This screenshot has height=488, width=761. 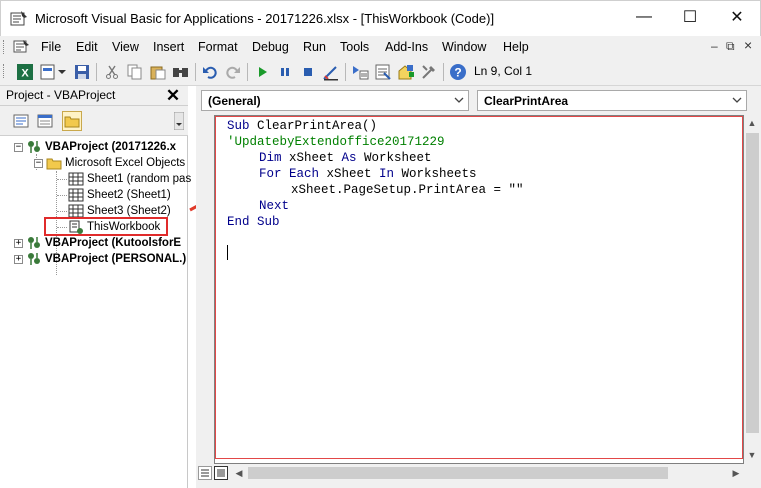 What do you see at coordinates (54, 164) in the screenshot?
I see `folder-icon` at bounding box center [54, 164].